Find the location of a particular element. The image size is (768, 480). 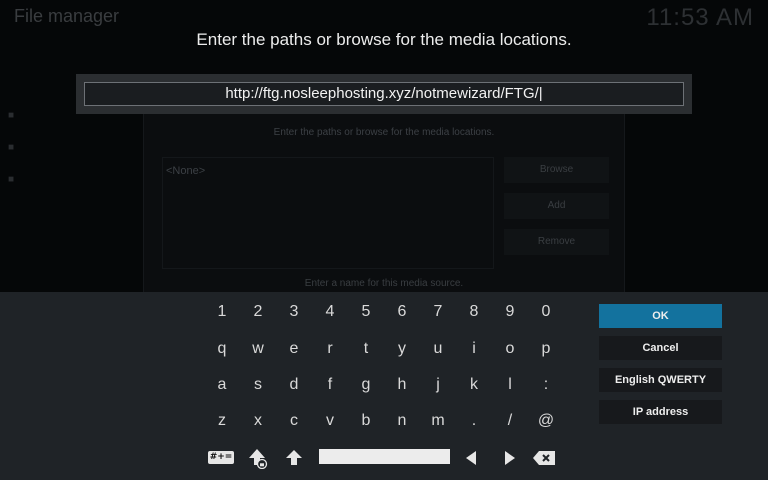

key-l: l is located at coordinates (510, 385).